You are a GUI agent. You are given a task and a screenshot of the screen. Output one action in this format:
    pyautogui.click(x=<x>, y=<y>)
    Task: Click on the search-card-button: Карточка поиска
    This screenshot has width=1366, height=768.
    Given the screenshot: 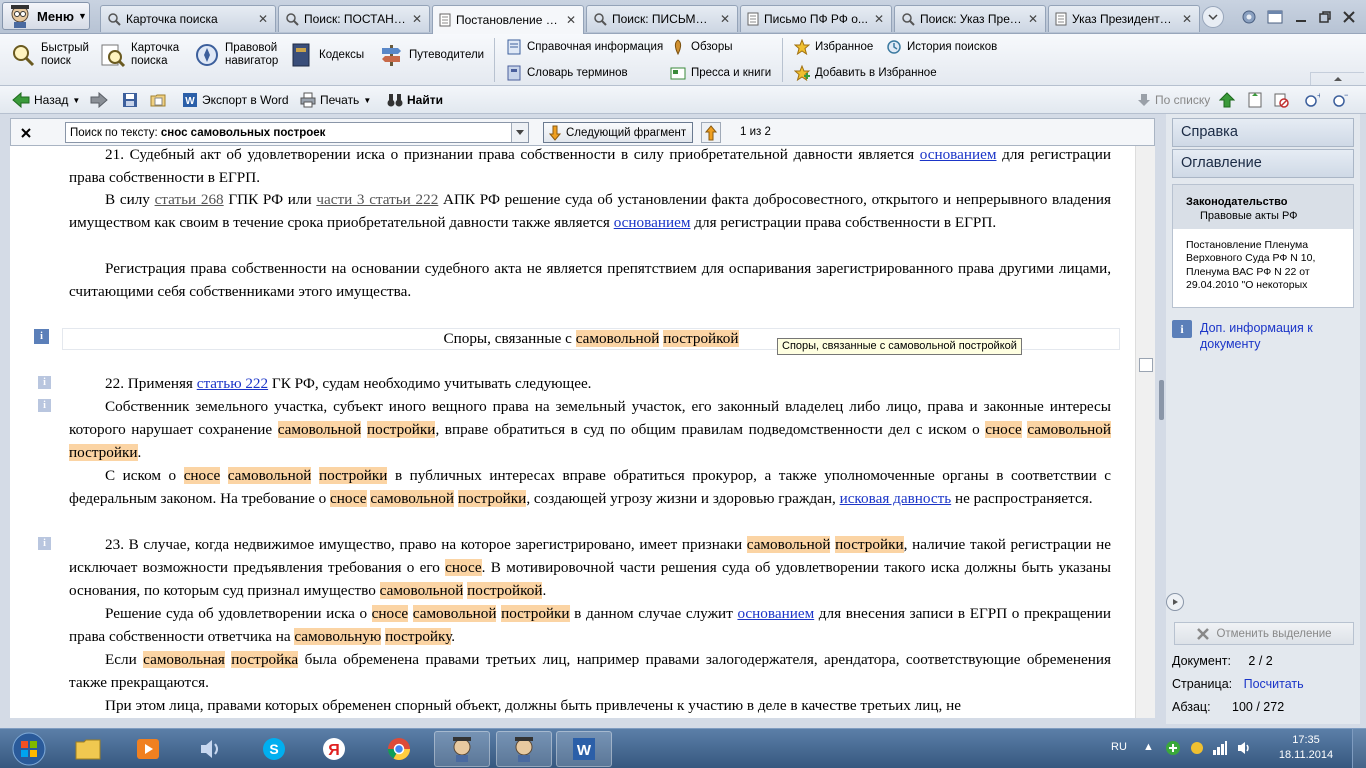 What is the action you would take?
    pyautogui.click(x=139, y=55)
    